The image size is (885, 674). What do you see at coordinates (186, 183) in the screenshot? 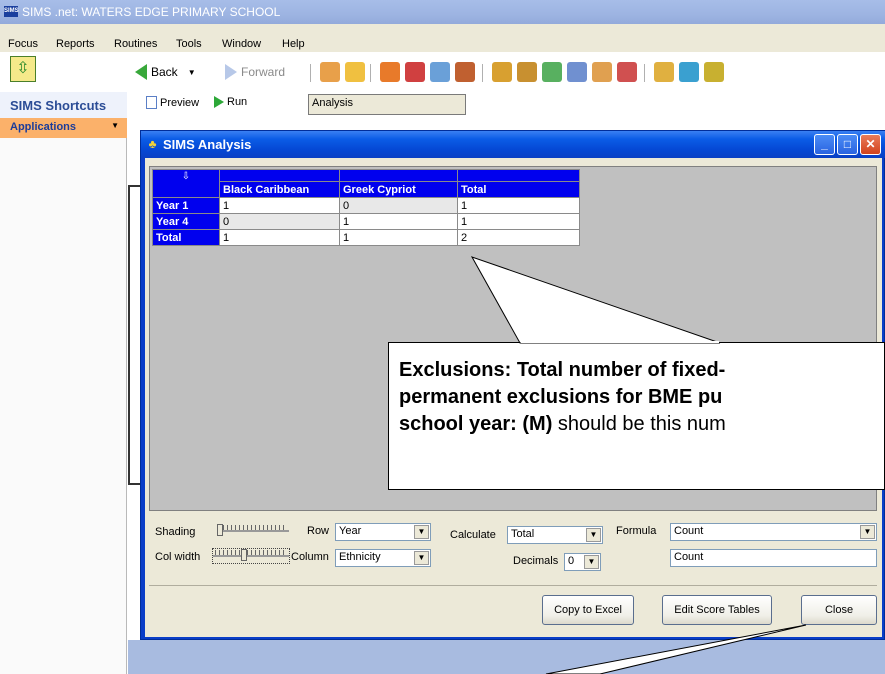
I see `sort-down-icon: ⇩` at bounding box center [186, 183].